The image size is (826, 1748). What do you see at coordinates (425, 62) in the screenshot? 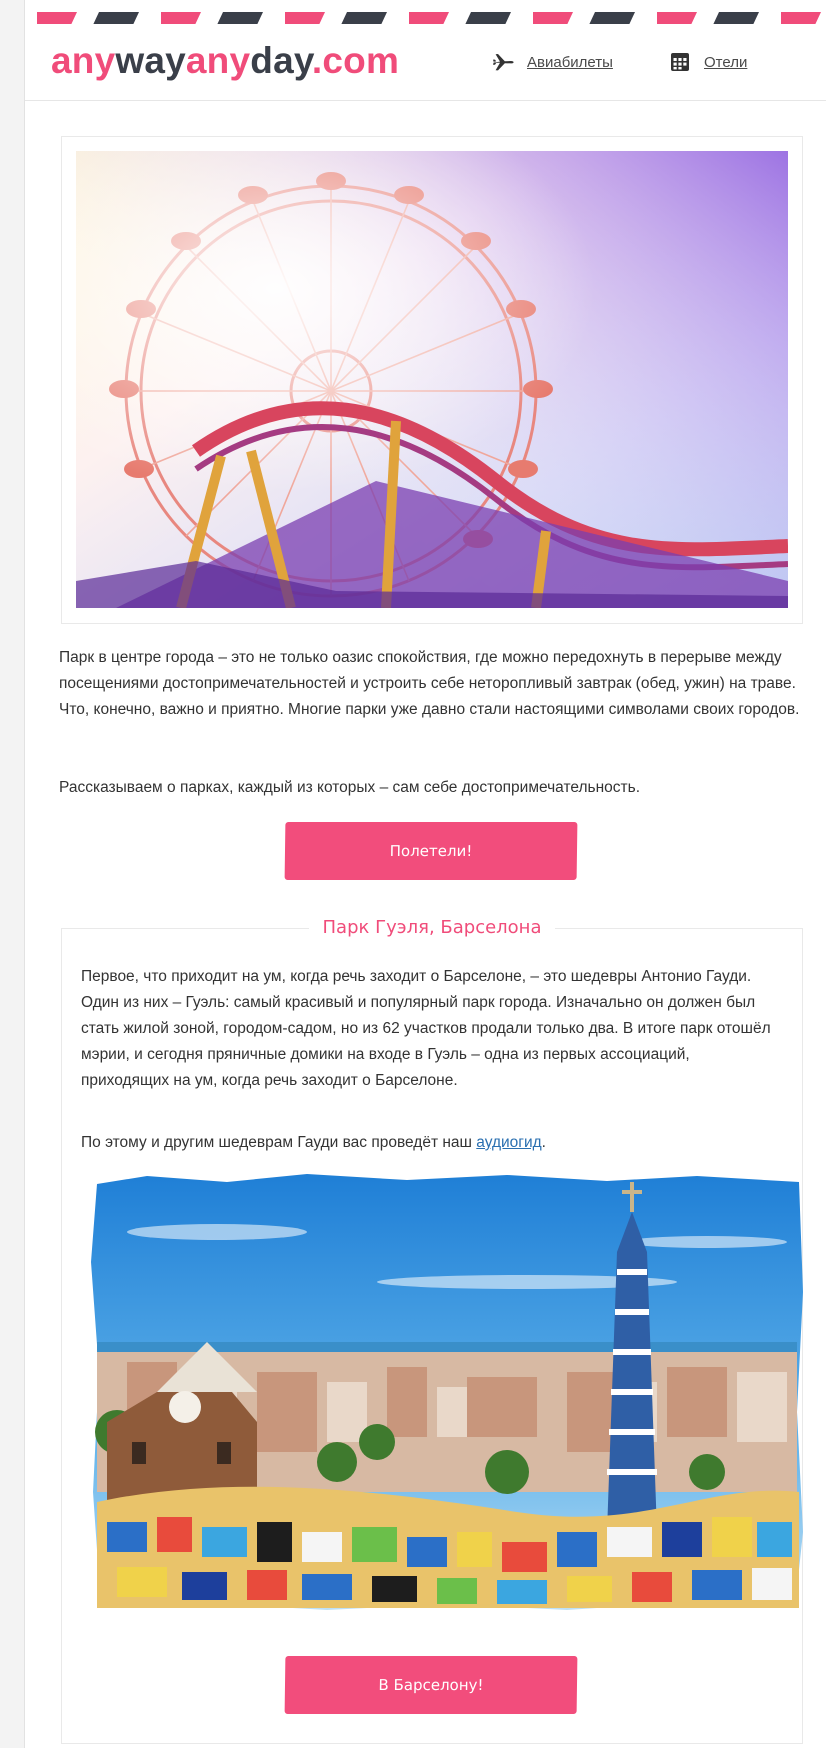
I see `header: anywayanyday.com Авиабилеты Отели` at bounding box center [425, 62].